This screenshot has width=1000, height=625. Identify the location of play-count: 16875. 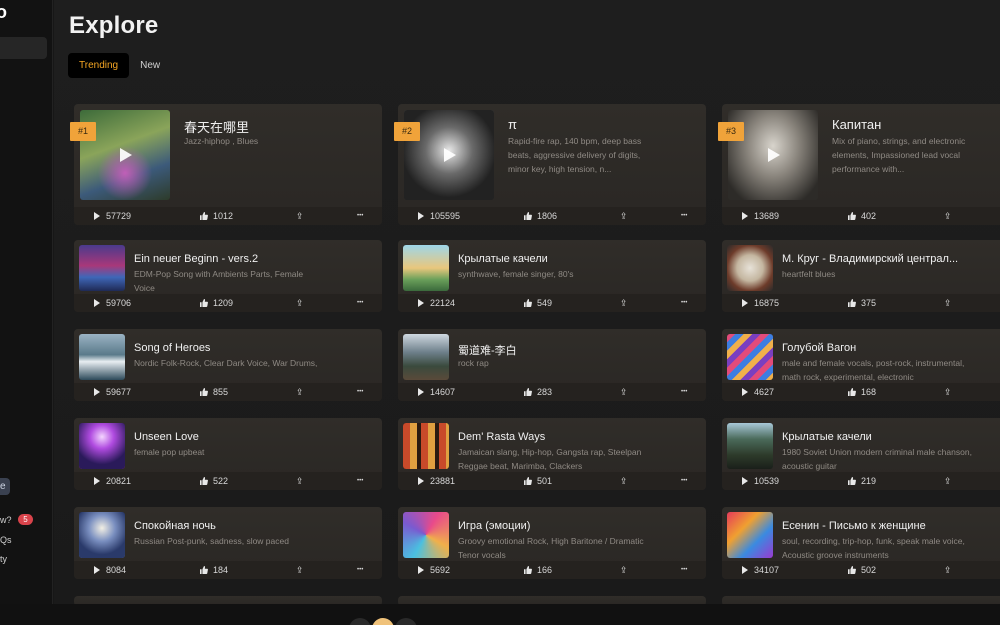
(760, 303).